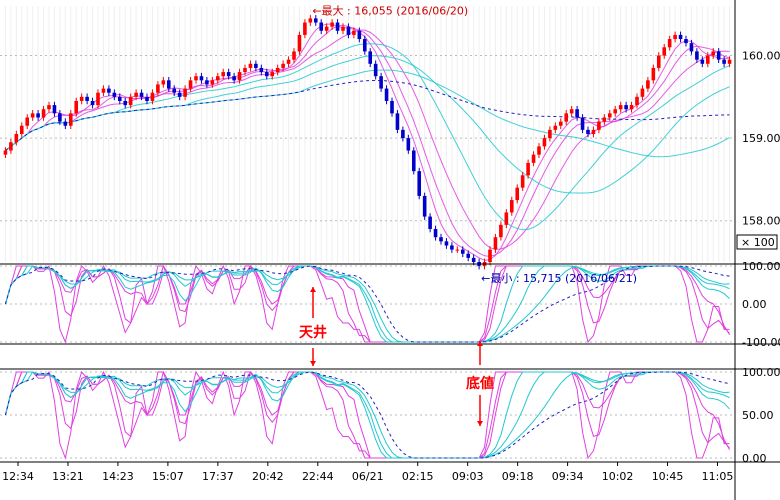  I want to click on osc1-tick-label: 100.00, so click(761, 266).